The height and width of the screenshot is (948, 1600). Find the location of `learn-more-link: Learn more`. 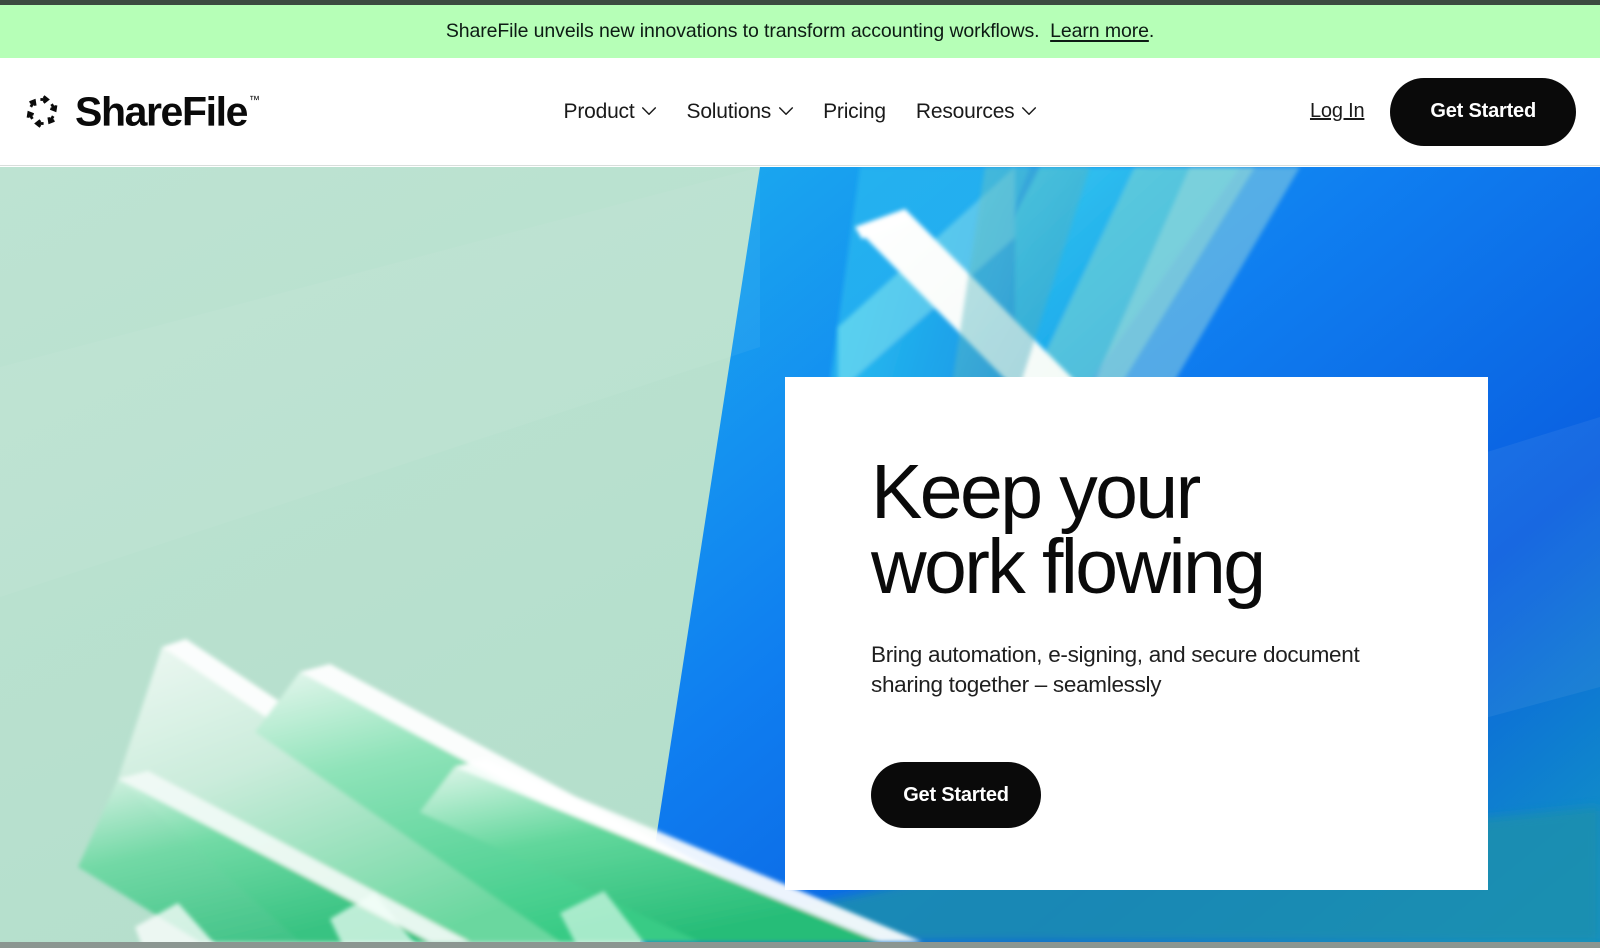

learn-more-link: Learn more is located at coordinates (1099, 31).